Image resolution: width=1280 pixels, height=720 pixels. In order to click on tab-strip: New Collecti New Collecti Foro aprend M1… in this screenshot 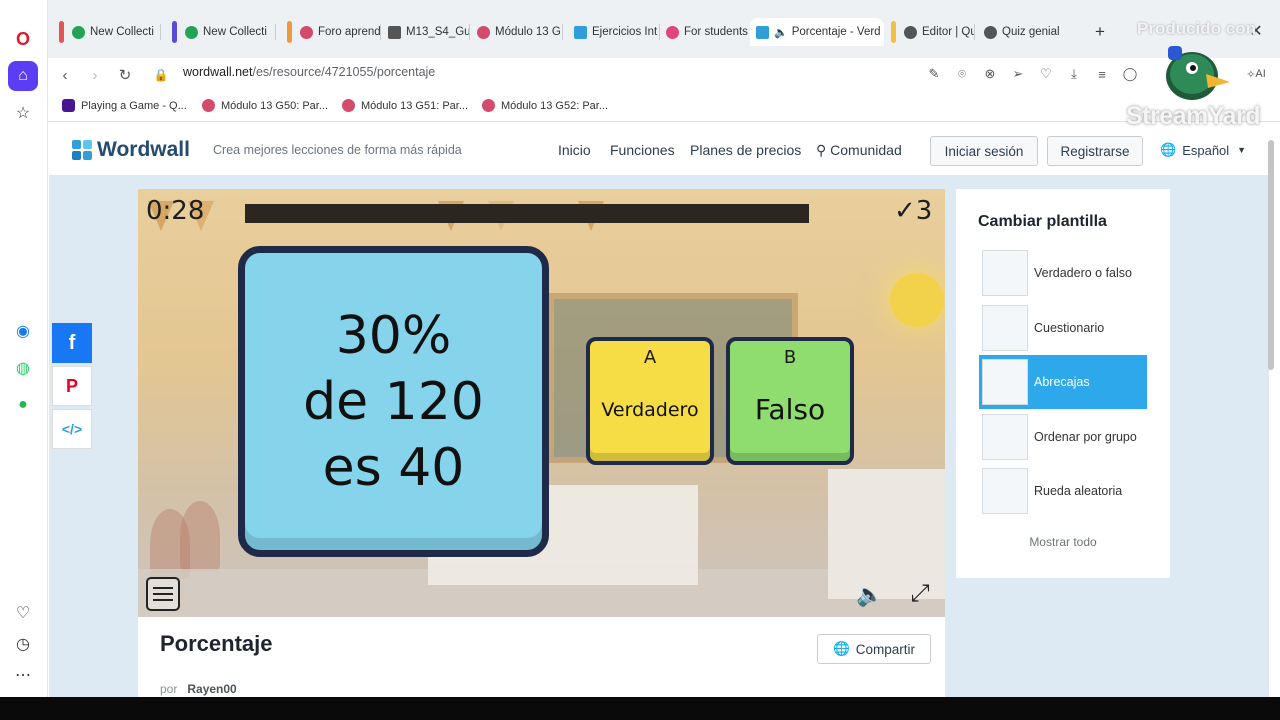, I will do `click(664, 29)`.